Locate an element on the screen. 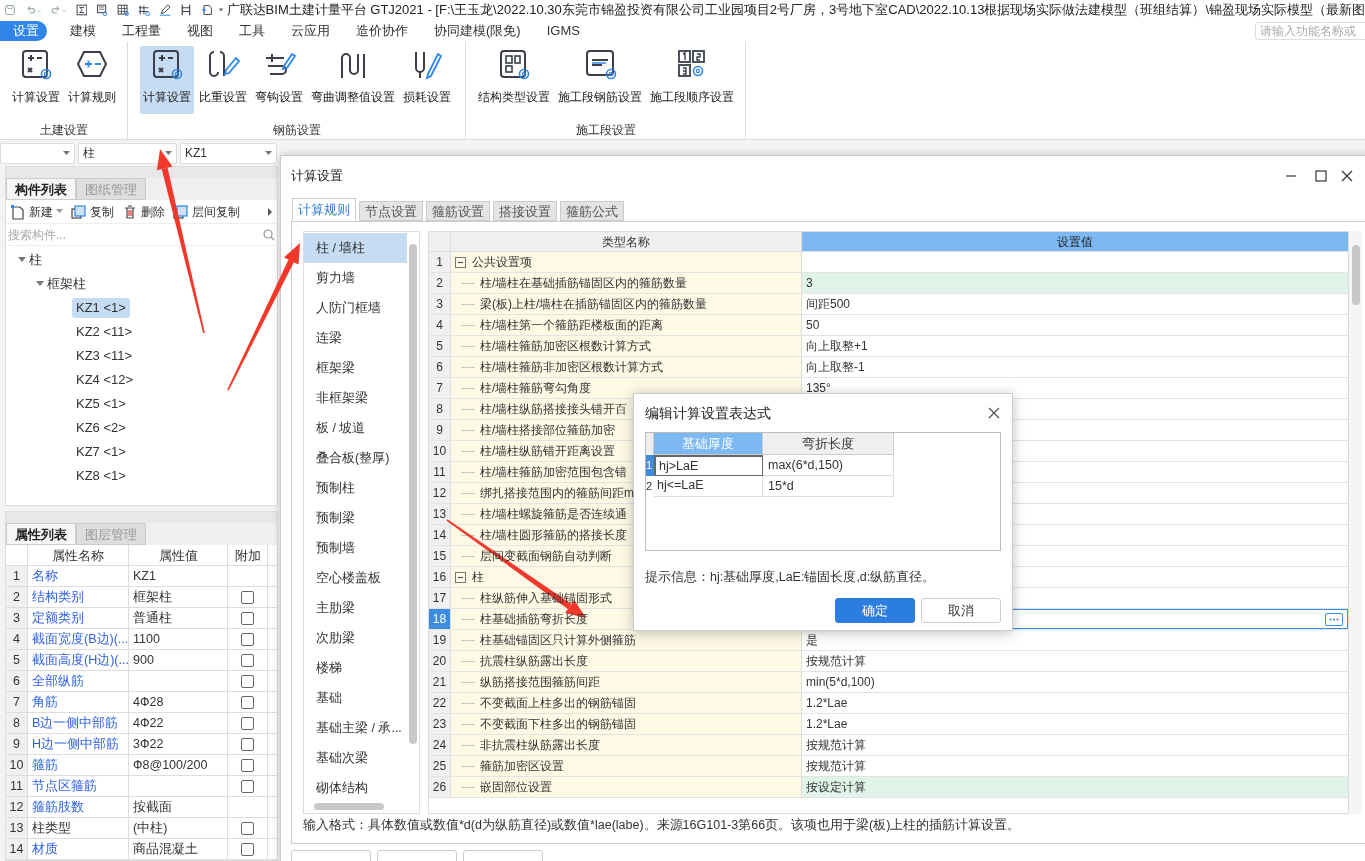 The image size is (1365, 861). category-item: 预制梁 is located at coordinates (355, 518).